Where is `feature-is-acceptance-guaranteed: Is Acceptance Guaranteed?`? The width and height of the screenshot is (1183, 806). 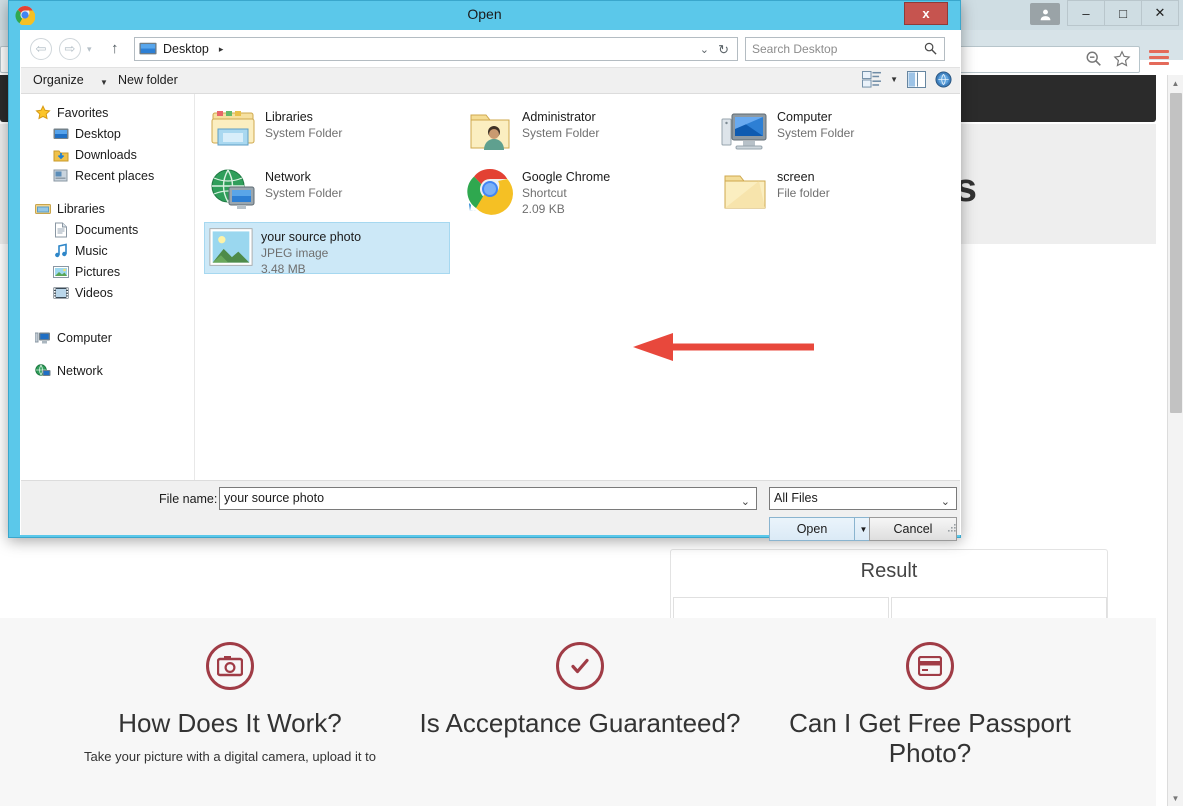 feature-is-acceptance-guaranteed: Is Acceptance Guaranteed? is located at coordinates (580, 695).